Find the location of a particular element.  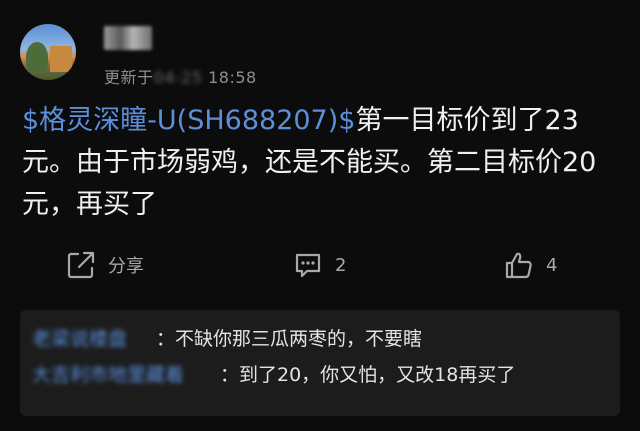

updated-date-blurred: 04-25 is located at coordinates (178, 77).